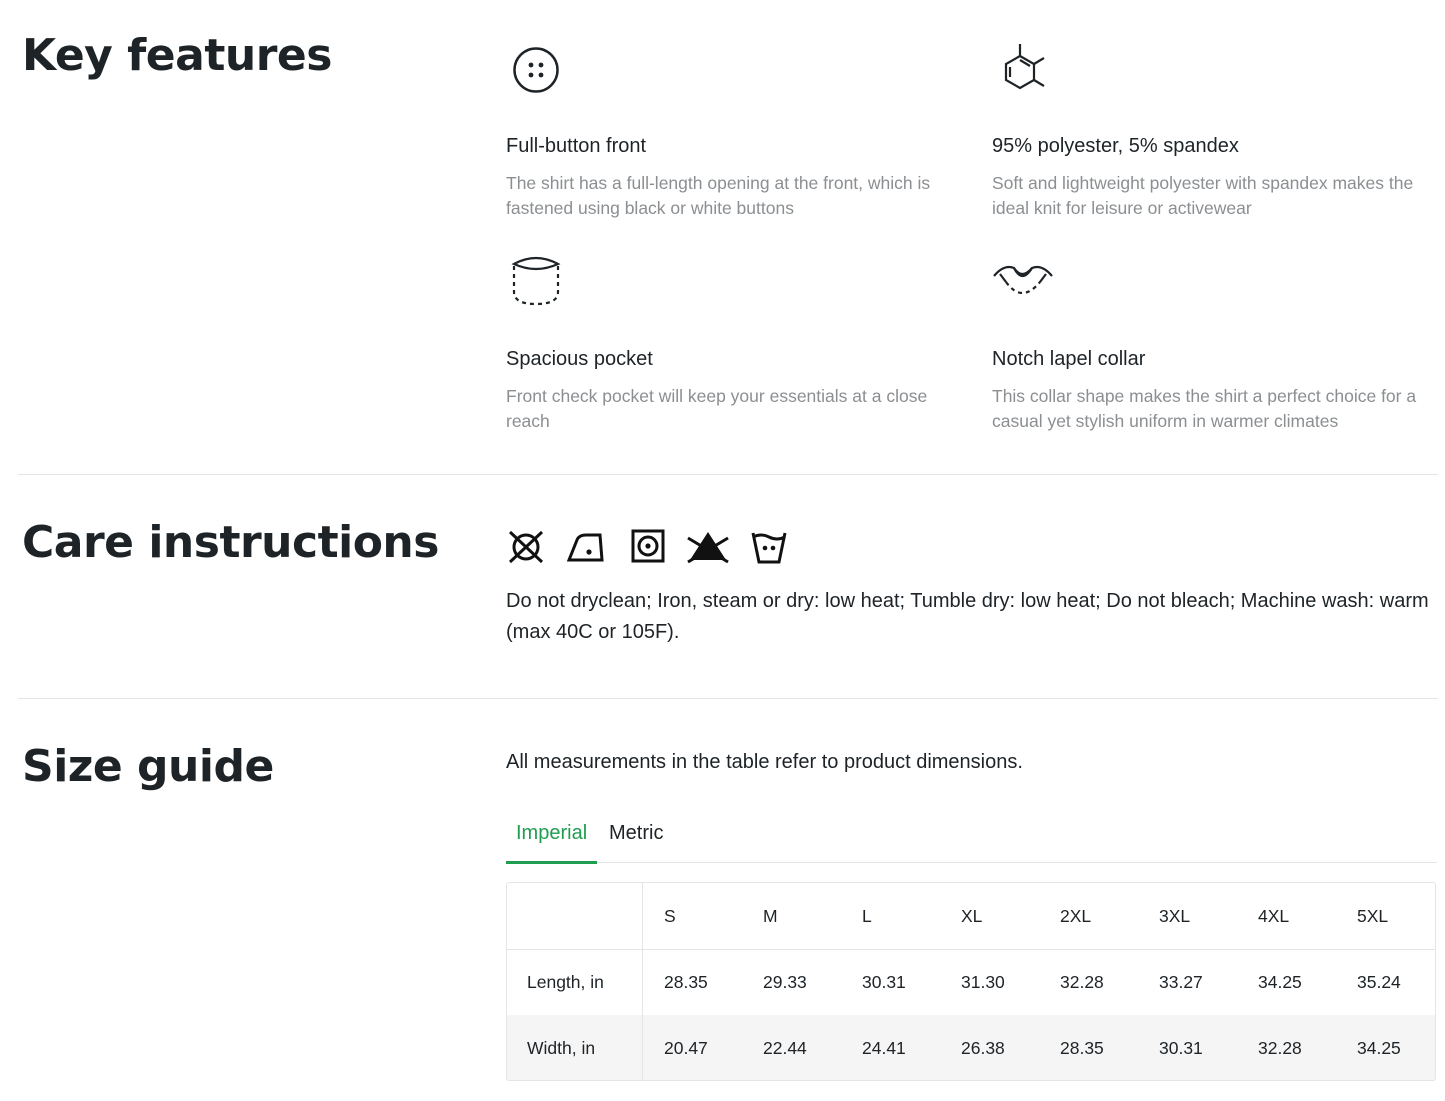 This screenshot has width=1445, height=1101. What do you see at coordinates (1027, 284) in the screenshot?
I see `collar-icon` at bounding box center [1027, 284].